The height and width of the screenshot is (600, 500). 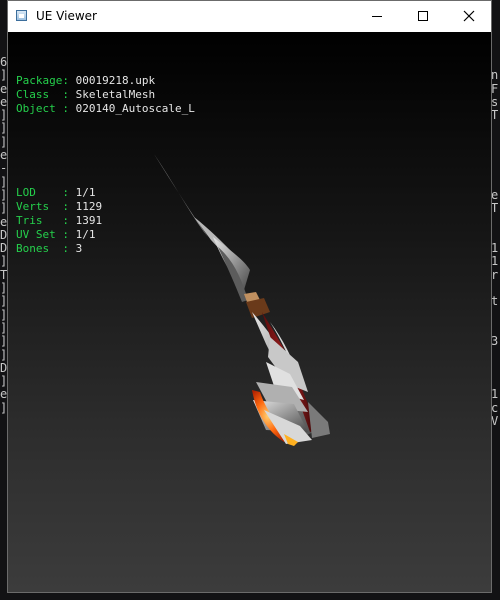 I want to click on background-console-right: nFsTeT11rt31cV, so click(x=495, y=242).